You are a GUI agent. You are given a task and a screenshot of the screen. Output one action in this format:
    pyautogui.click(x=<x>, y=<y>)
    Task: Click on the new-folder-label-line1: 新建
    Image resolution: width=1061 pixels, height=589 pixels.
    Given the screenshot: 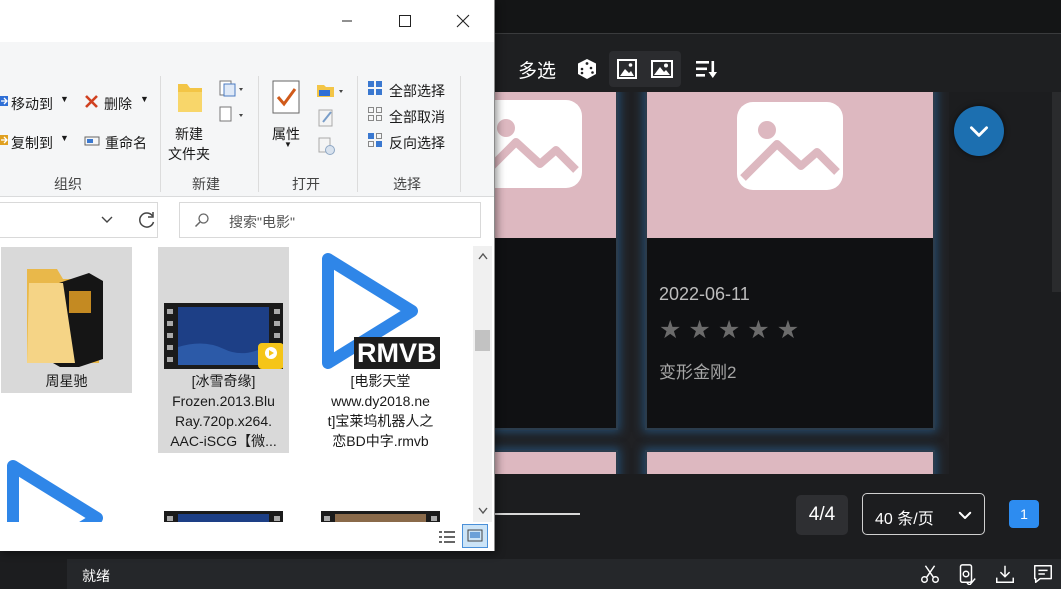 What is the action you would take?
    pyautogui.click(x=189, y=134)
    